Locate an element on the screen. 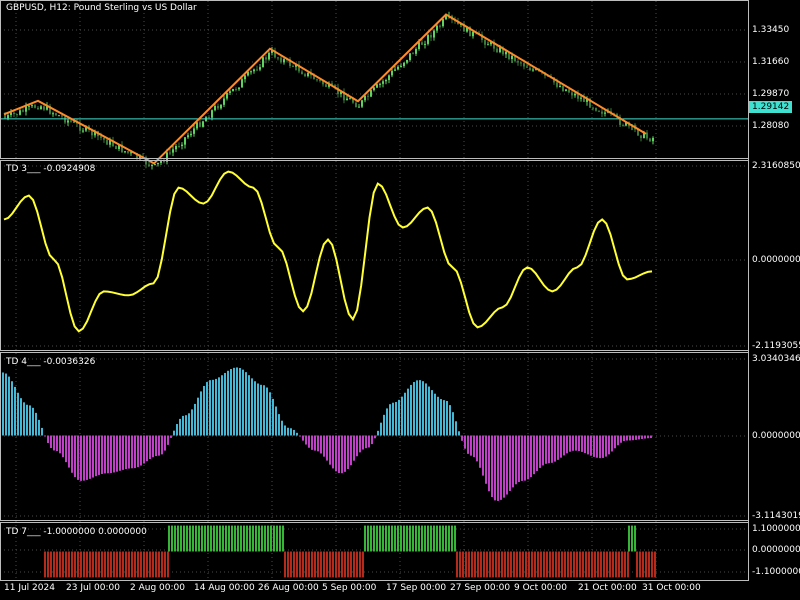 The width and height of the screenshot is (800, 600). td3-axis-label: 0.0000000 is located at coordinates (776, 260).